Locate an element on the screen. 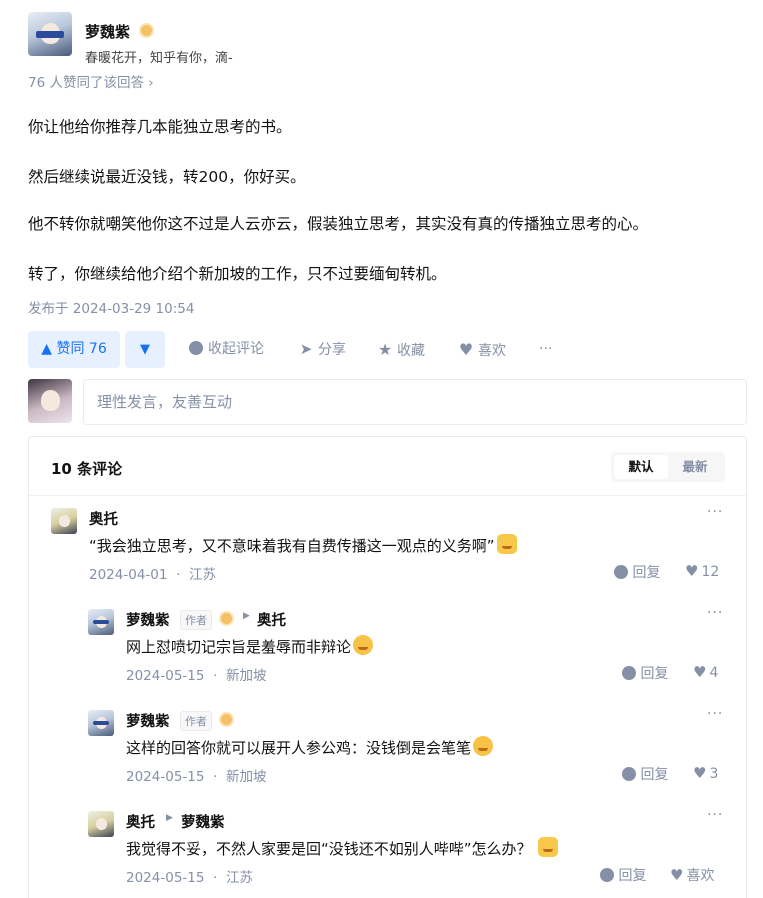 The image size is (763, 898). author-name: 萝魏紫 is located at coordinates (107, 31).